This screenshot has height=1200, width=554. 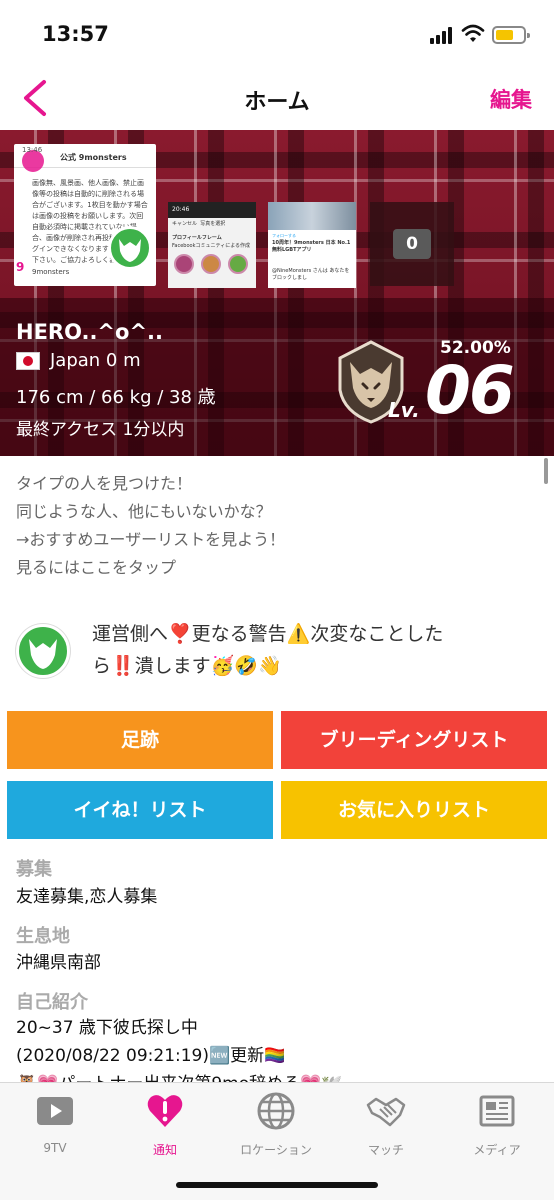 I want to click on tab-label: ロケーション, so click(x=276, y=1150).